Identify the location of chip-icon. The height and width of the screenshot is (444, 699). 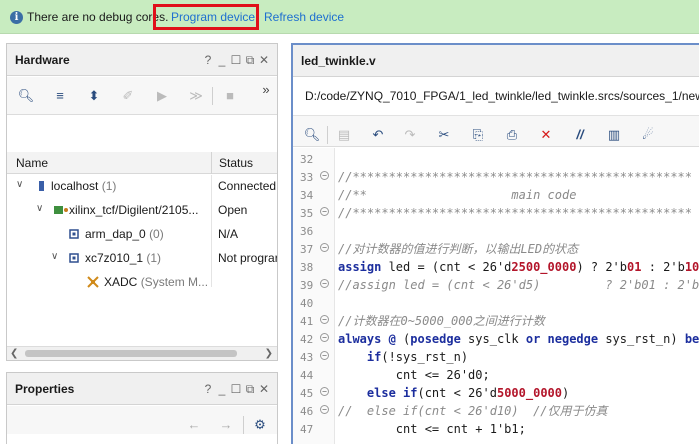
(74, 258).